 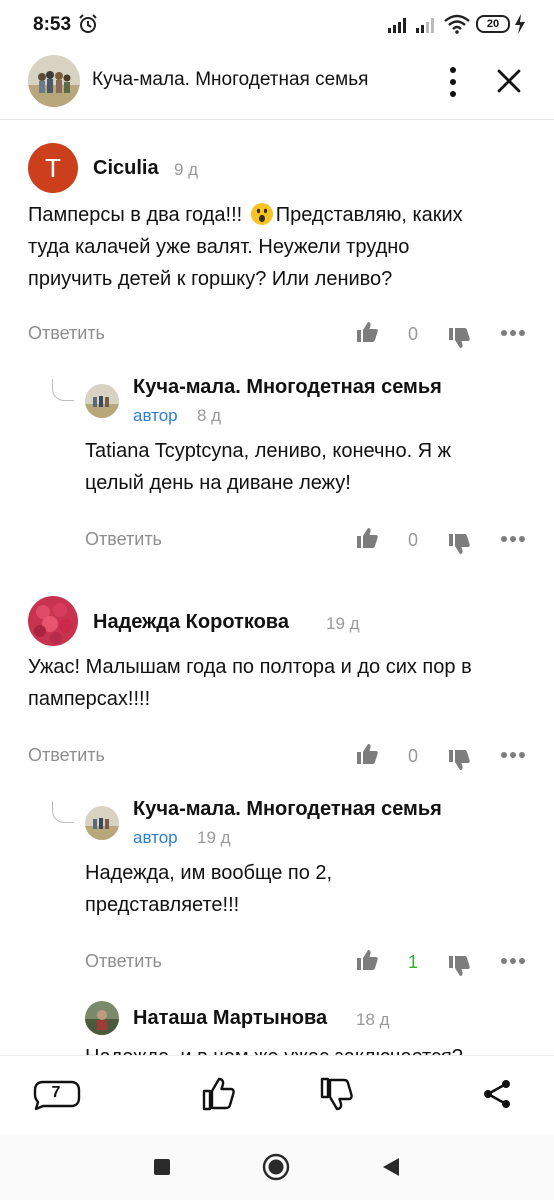 I want to click on user-avatar: T, so click(x=53, y=168).